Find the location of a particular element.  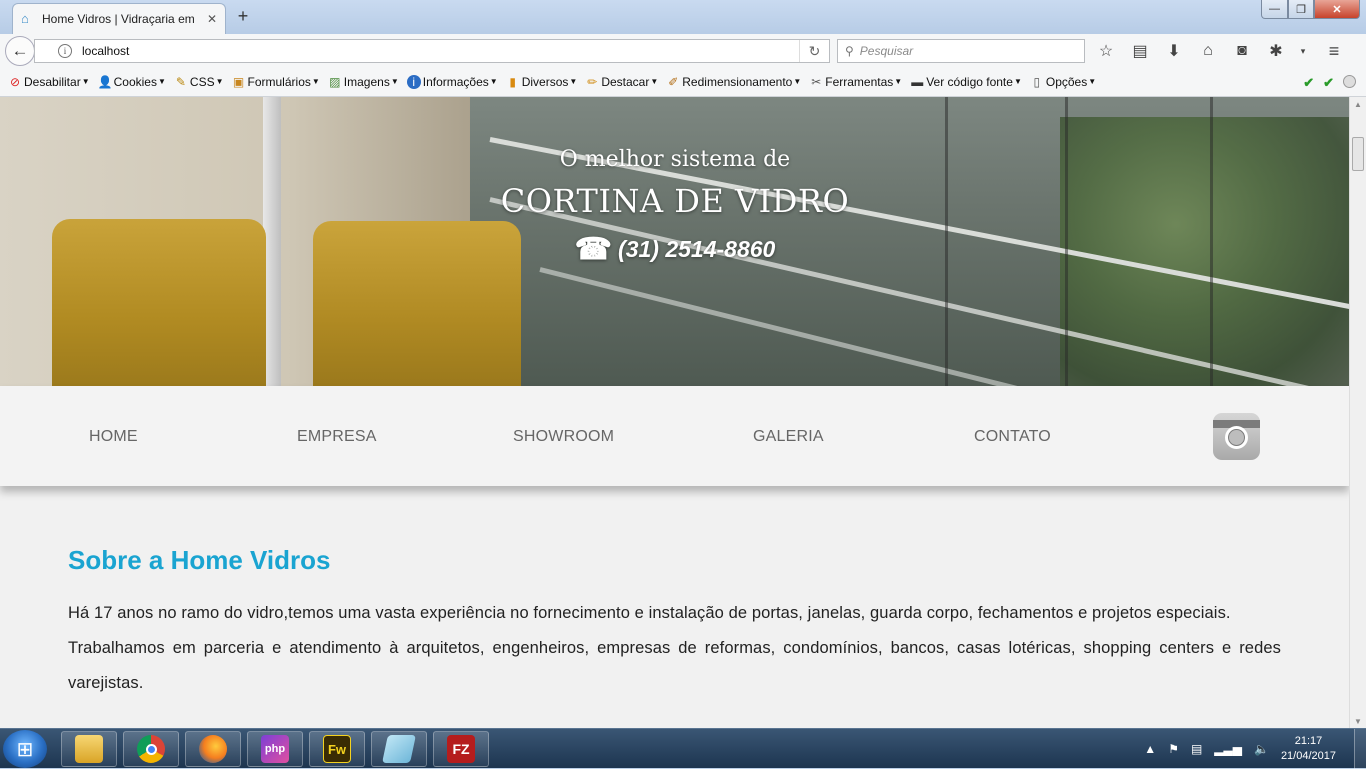

minimize-button: — is located at coordinates (1274, 9).